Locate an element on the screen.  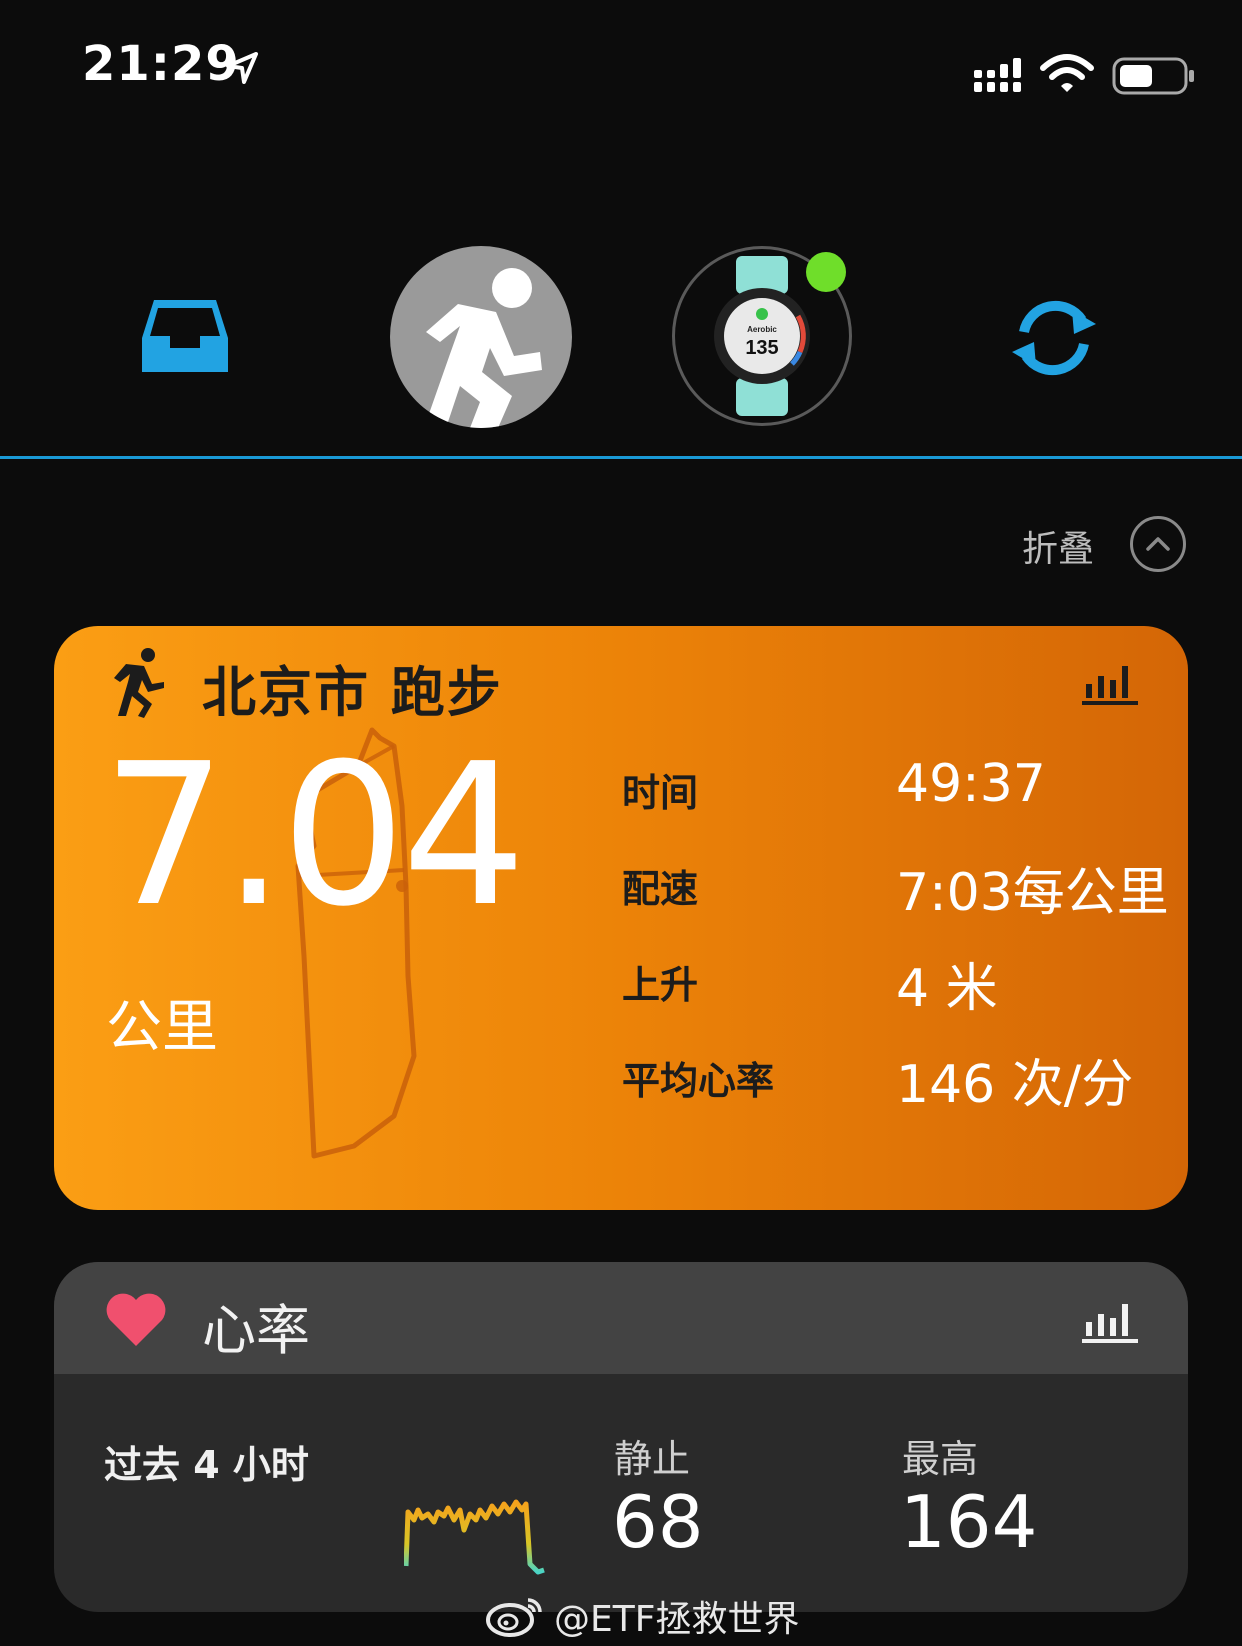
watermark: @ETF拯救世界 is located at coordinates (641, 1616).